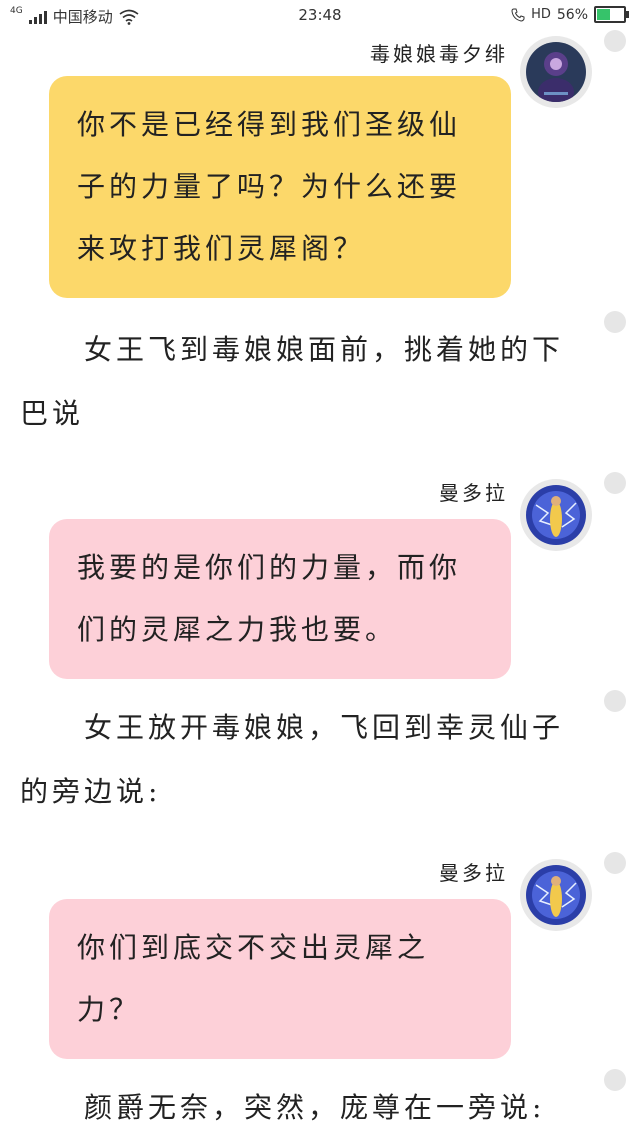 Image resolution: width=640 pixels, height=1140 pixels. Describe the element at coordinates (320, 17) in the screenshot. I see `status-bar: 4G 中国移动 23:48 HD 56%` at that location.